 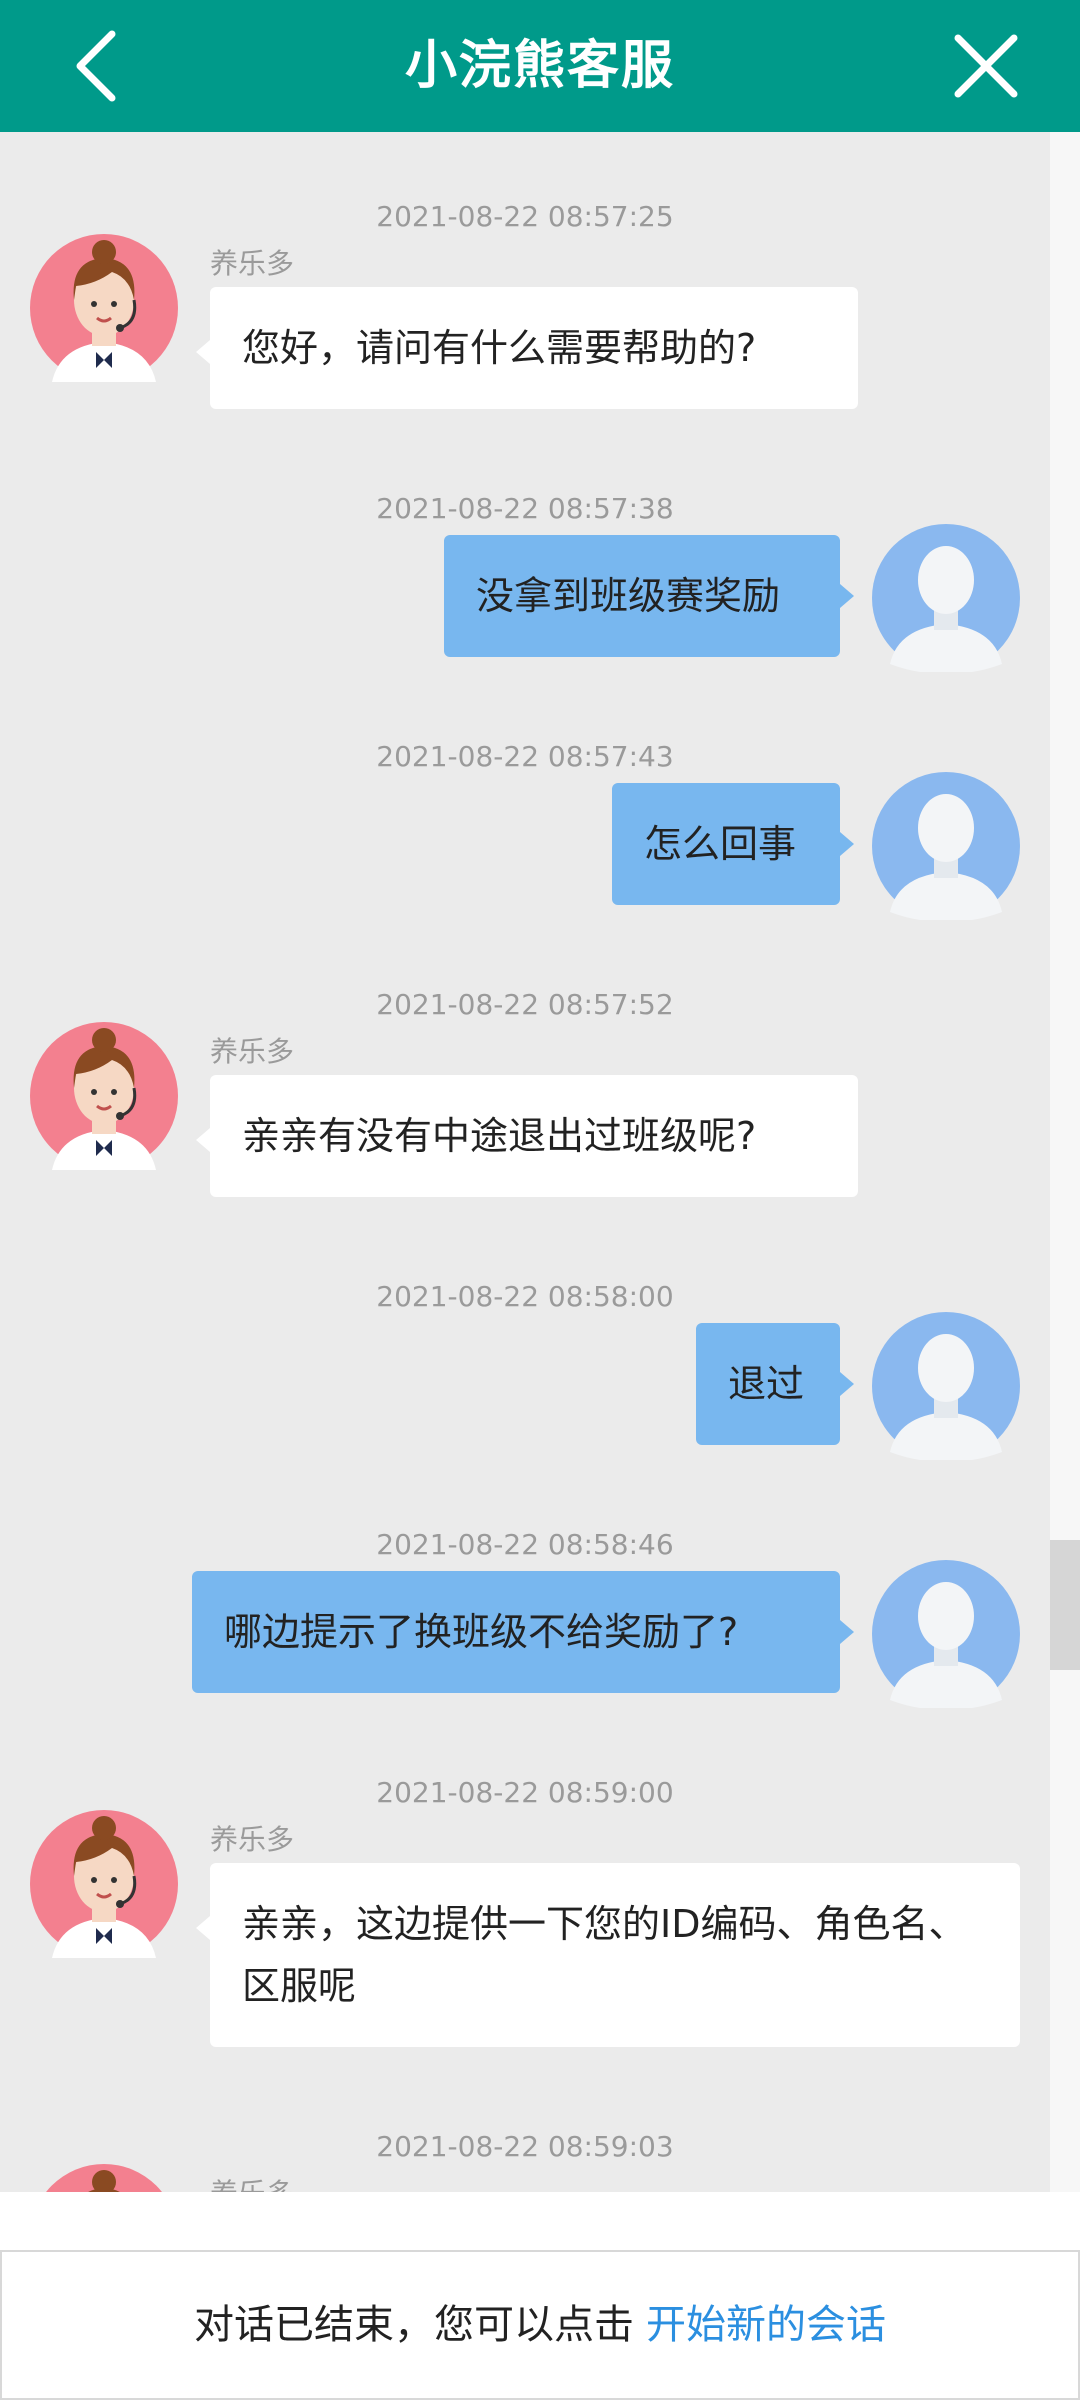 I want to click on message-timestamp: 2021-08-22 08:59:03, so click(x=525, y=2146).